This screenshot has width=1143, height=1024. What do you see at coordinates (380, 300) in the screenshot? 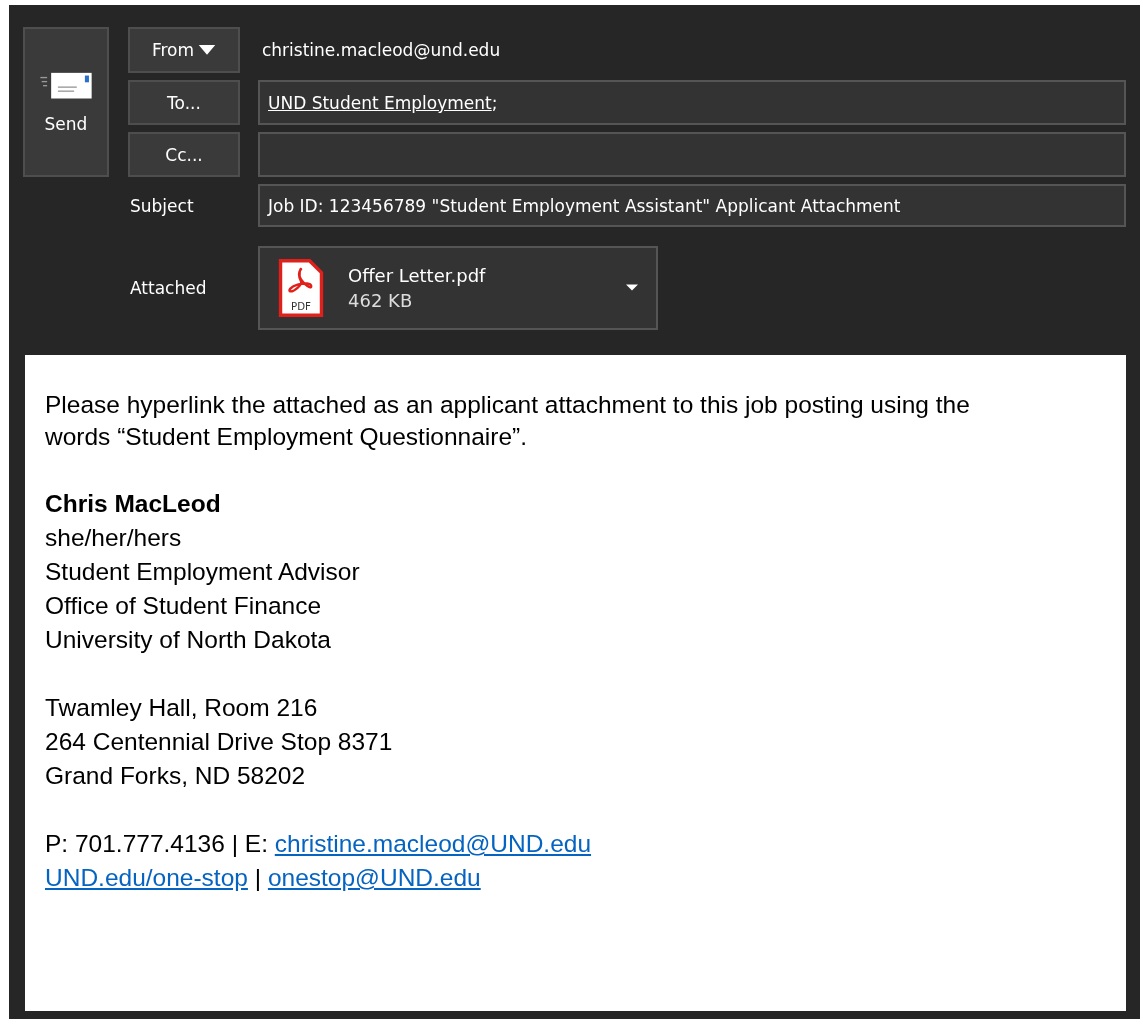
I see `file-size: 462 KB` at bounding box center [380, 300].